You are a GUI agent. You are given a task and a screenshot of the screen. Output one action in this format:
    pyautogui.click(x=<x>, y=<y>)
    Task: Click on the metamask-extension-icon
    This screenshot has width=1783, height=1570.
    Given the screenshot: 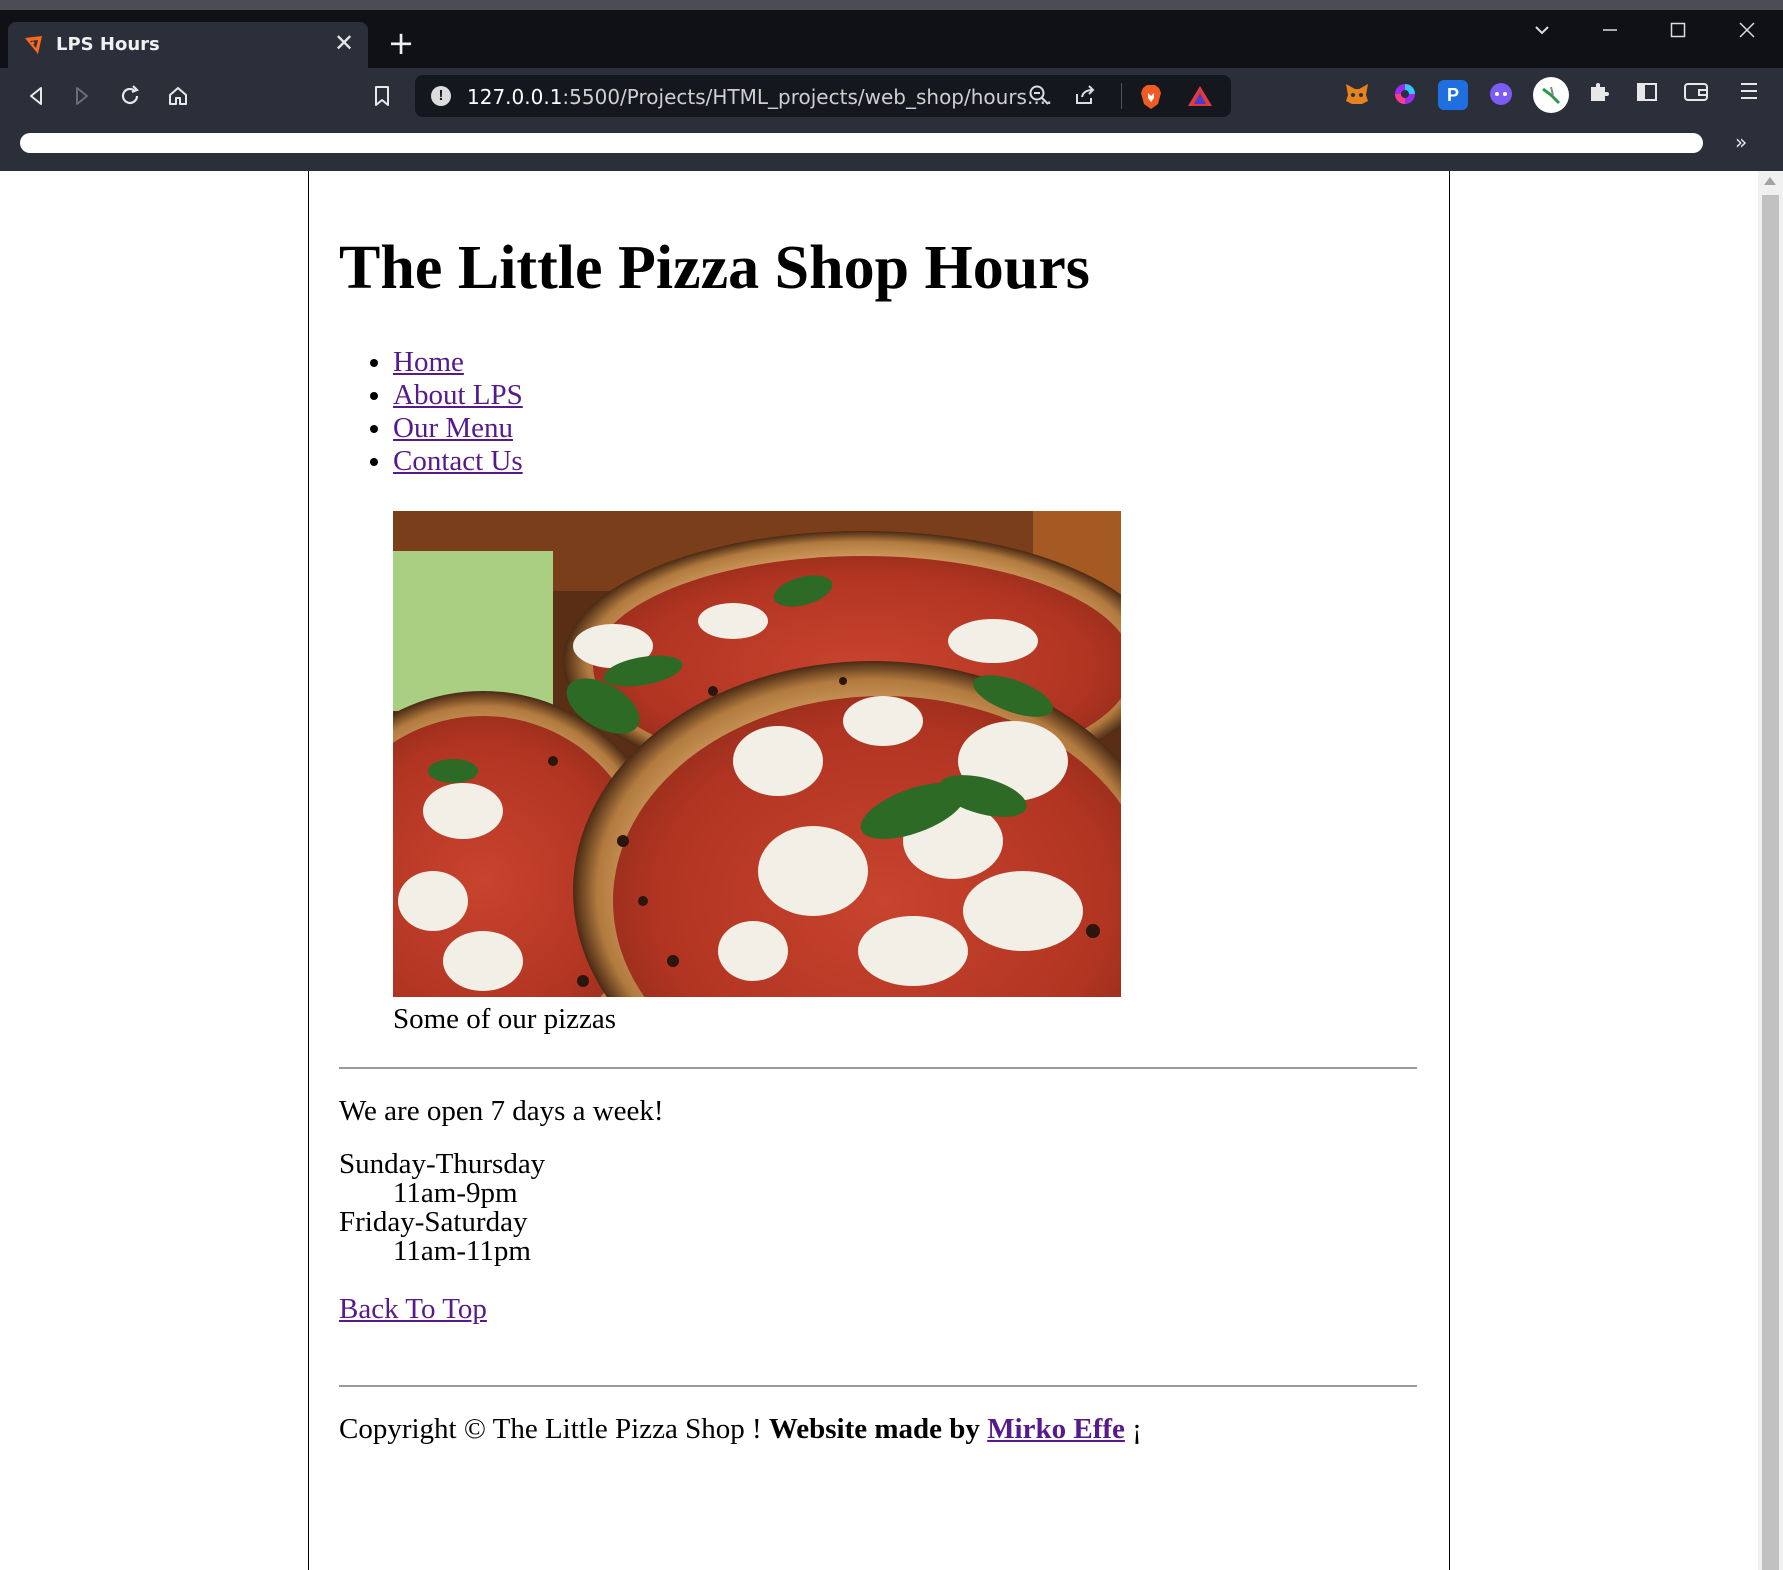 What is the action you would take?
    pyautogui.click(x=1357, y=95)
    